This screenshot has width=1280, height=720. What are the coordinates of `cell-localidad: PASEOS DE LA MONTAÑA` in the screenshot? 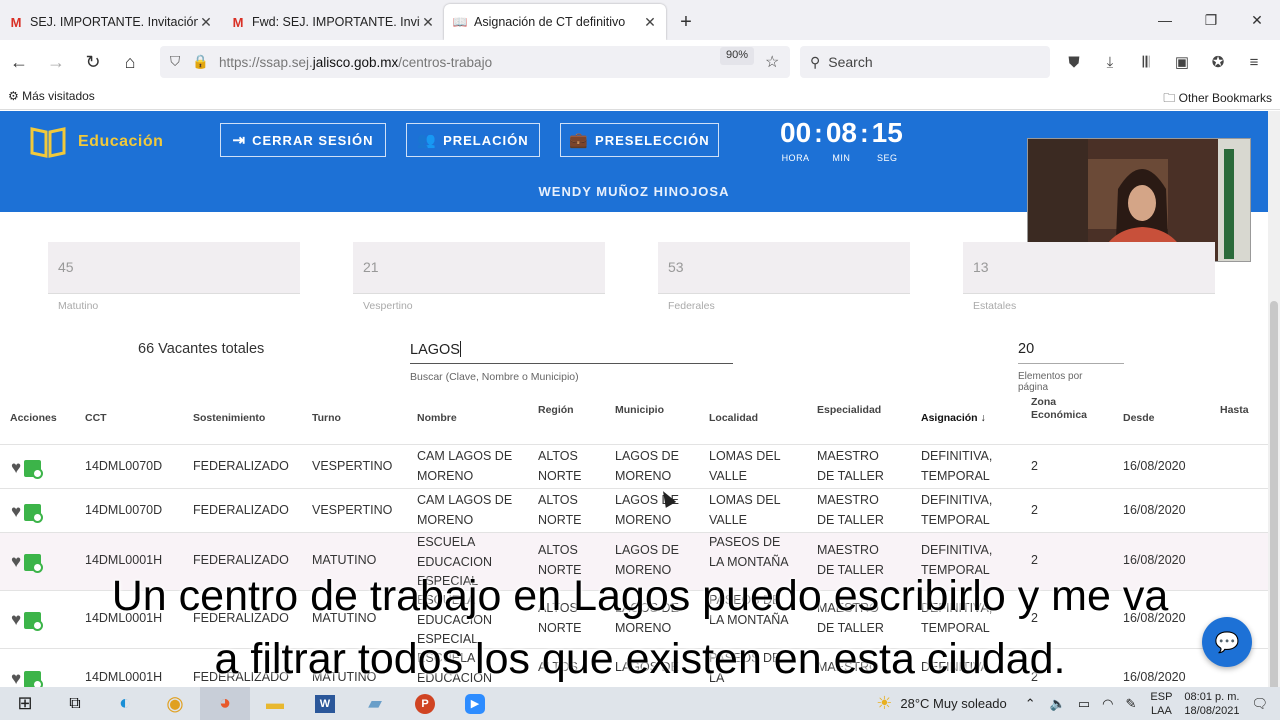 It's located at (749, 552).